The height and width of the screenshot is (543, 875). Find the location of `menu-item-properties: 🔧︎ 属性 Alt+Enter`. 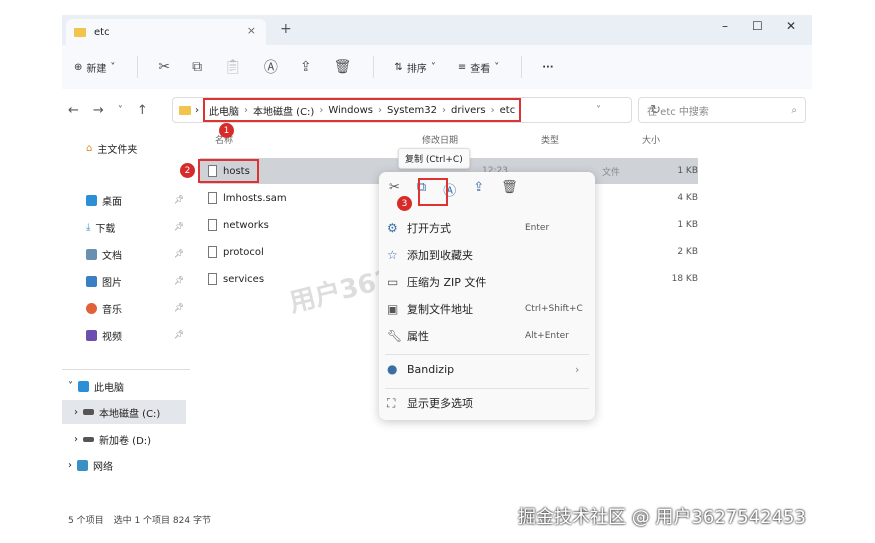

menu-item-properties: 🔧︎ 属性 Alt+Enter is located at coordinates (487, 336).